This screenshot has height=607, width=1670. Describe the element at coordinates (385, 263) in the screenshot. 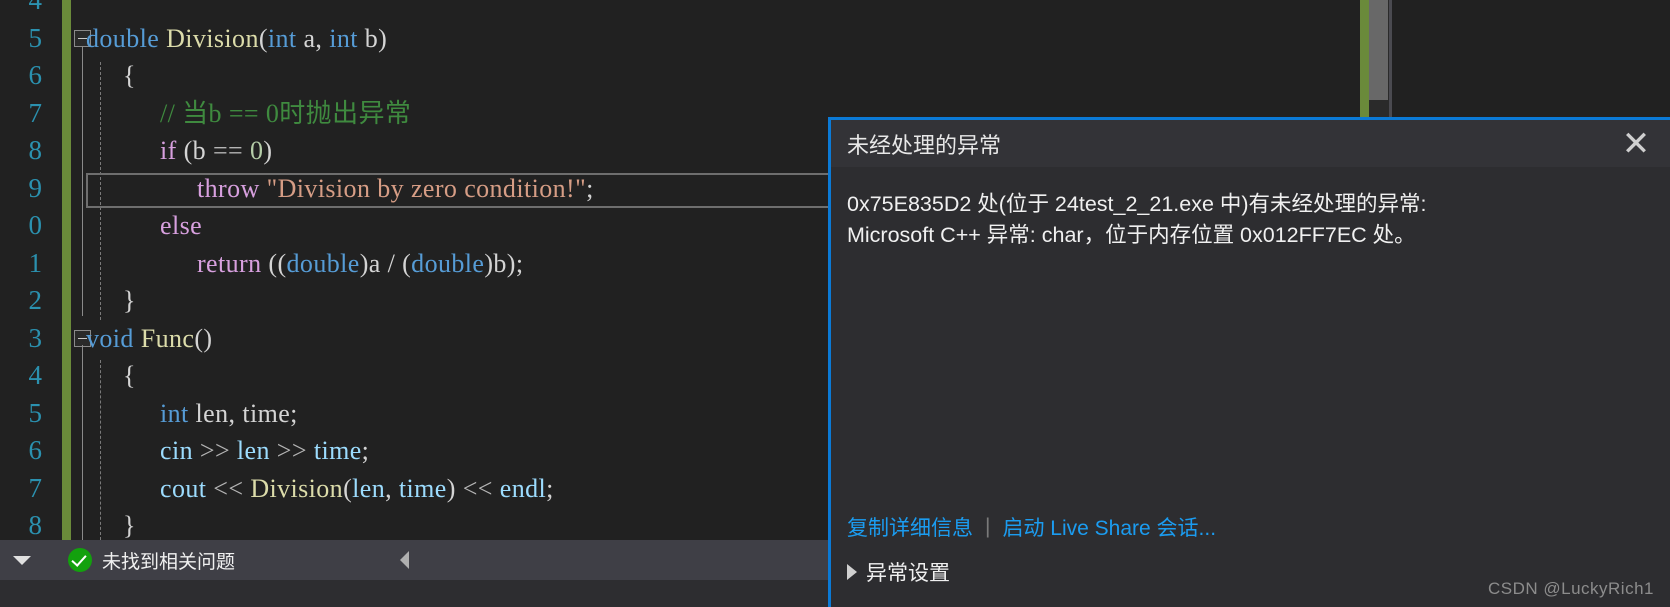

I see `code-token: )a / (` at that location.